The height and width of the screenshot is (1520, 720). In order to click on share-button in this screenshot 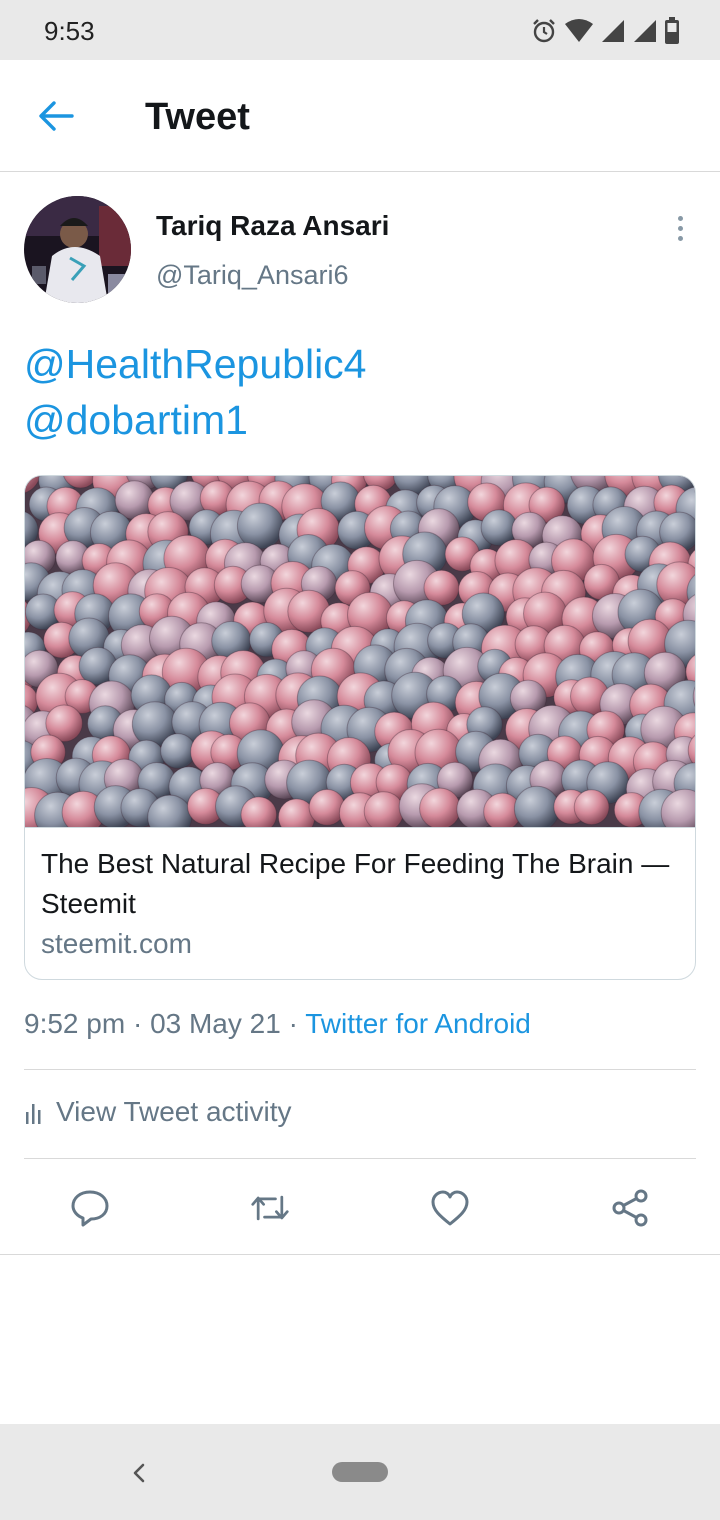, I will do `click(630, 1208)`.